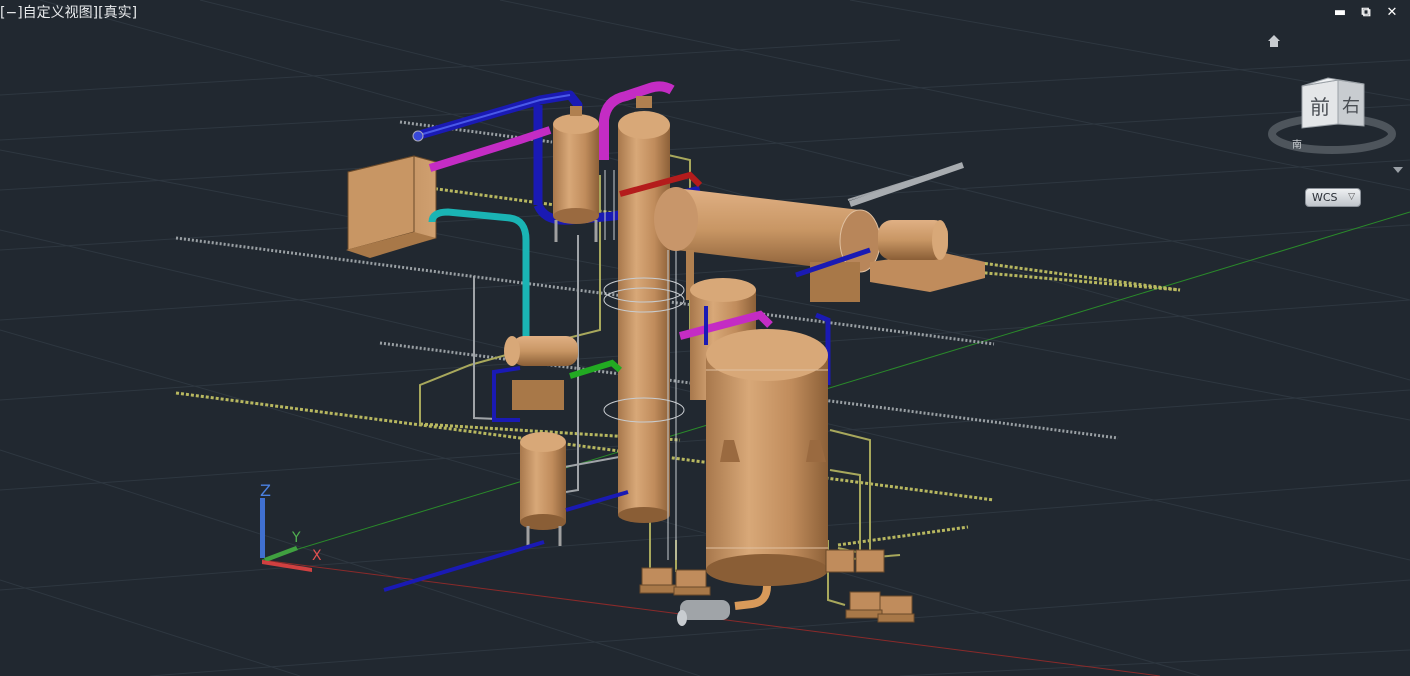  I want to click on equipment-panel-left, so click(391, 206).